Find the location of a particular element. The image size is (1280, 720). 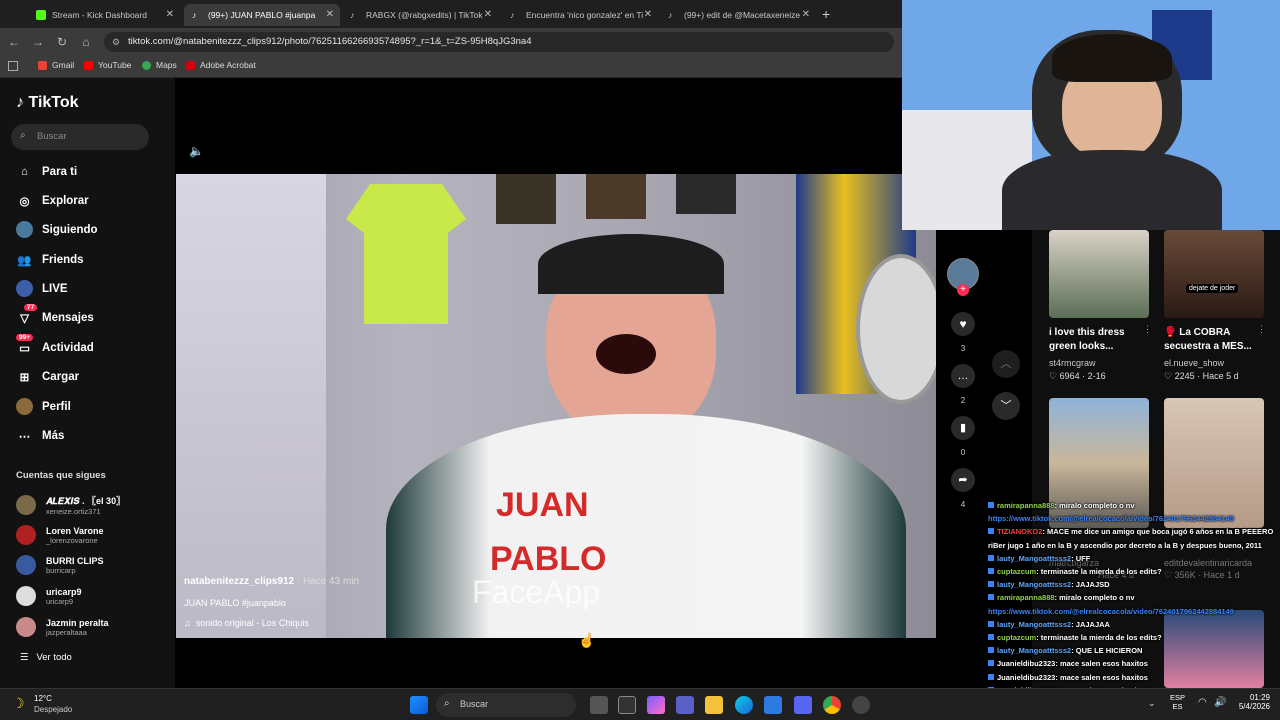

suggested-user: el.nueve_show is located at coordinates (1194, 363).